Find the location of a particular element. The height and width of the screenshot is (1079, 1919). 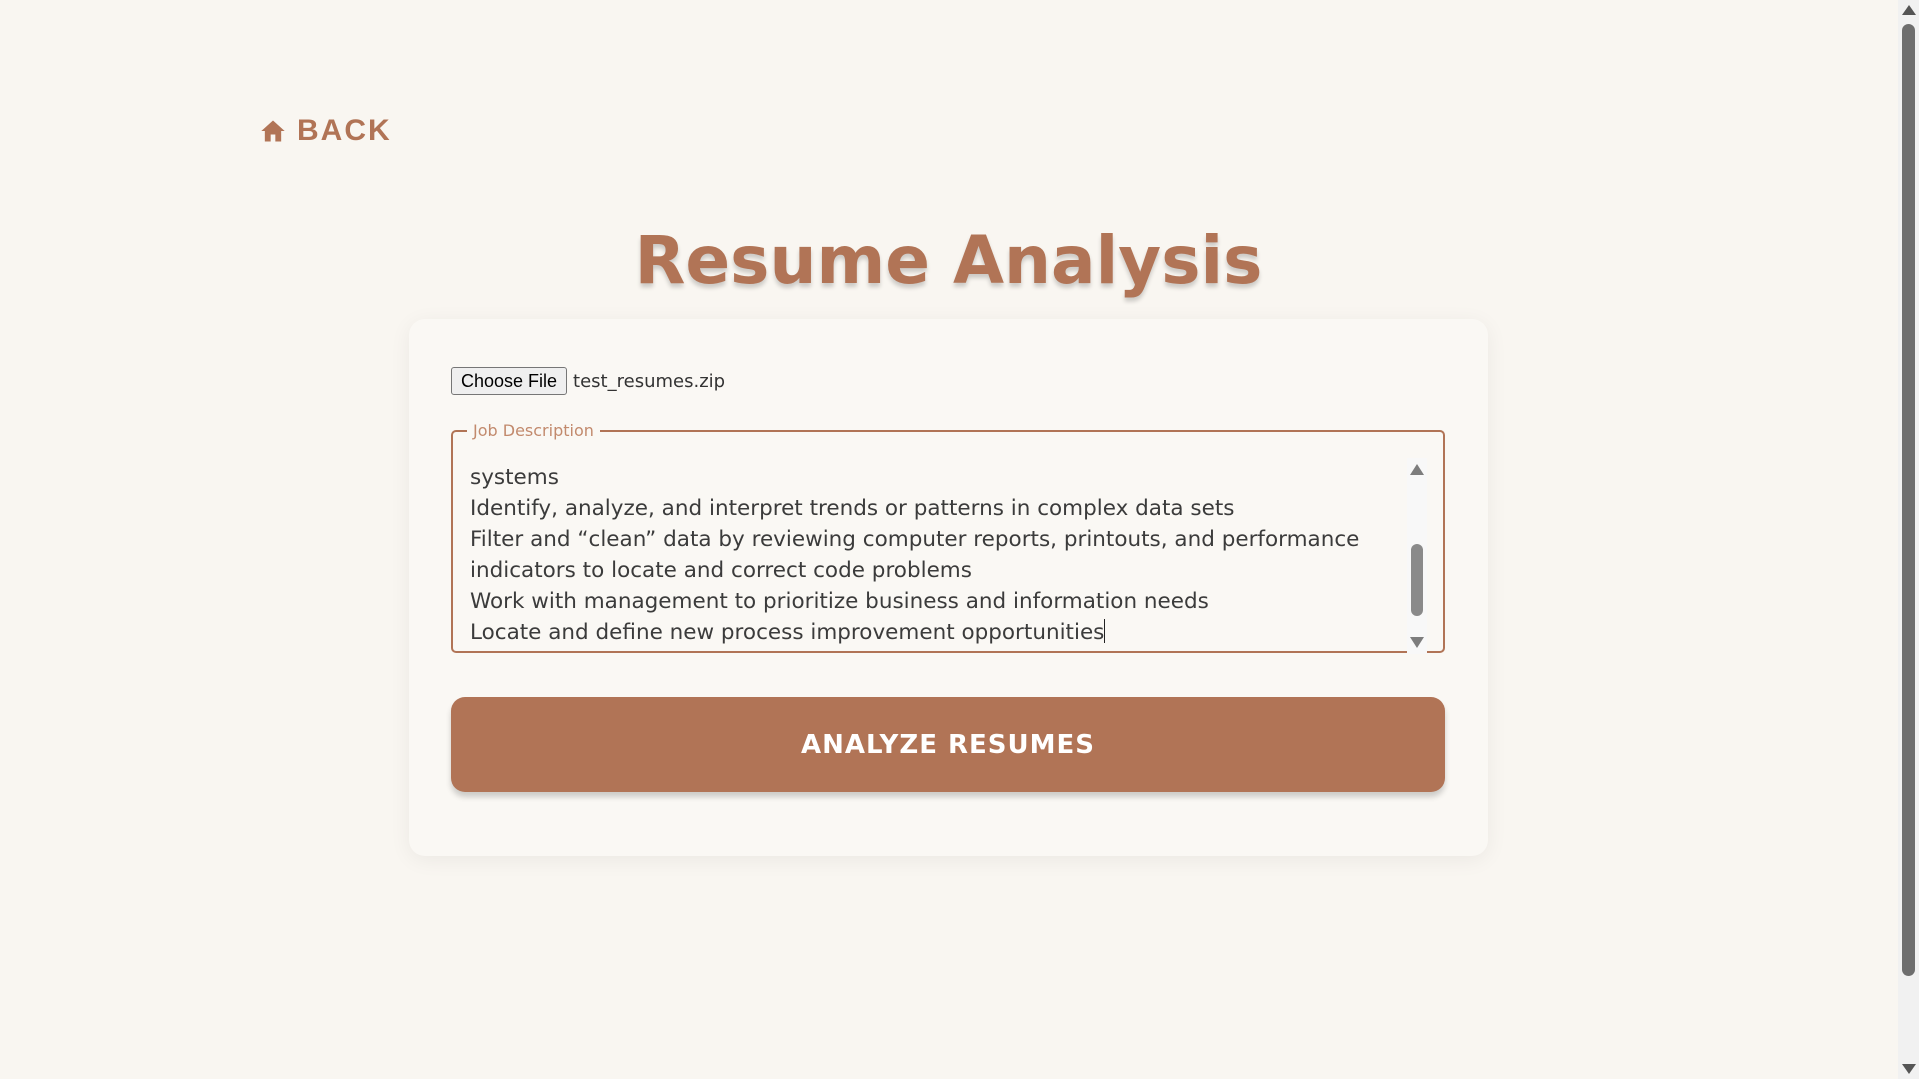

text-caret is located at coordinates (1105, 631).